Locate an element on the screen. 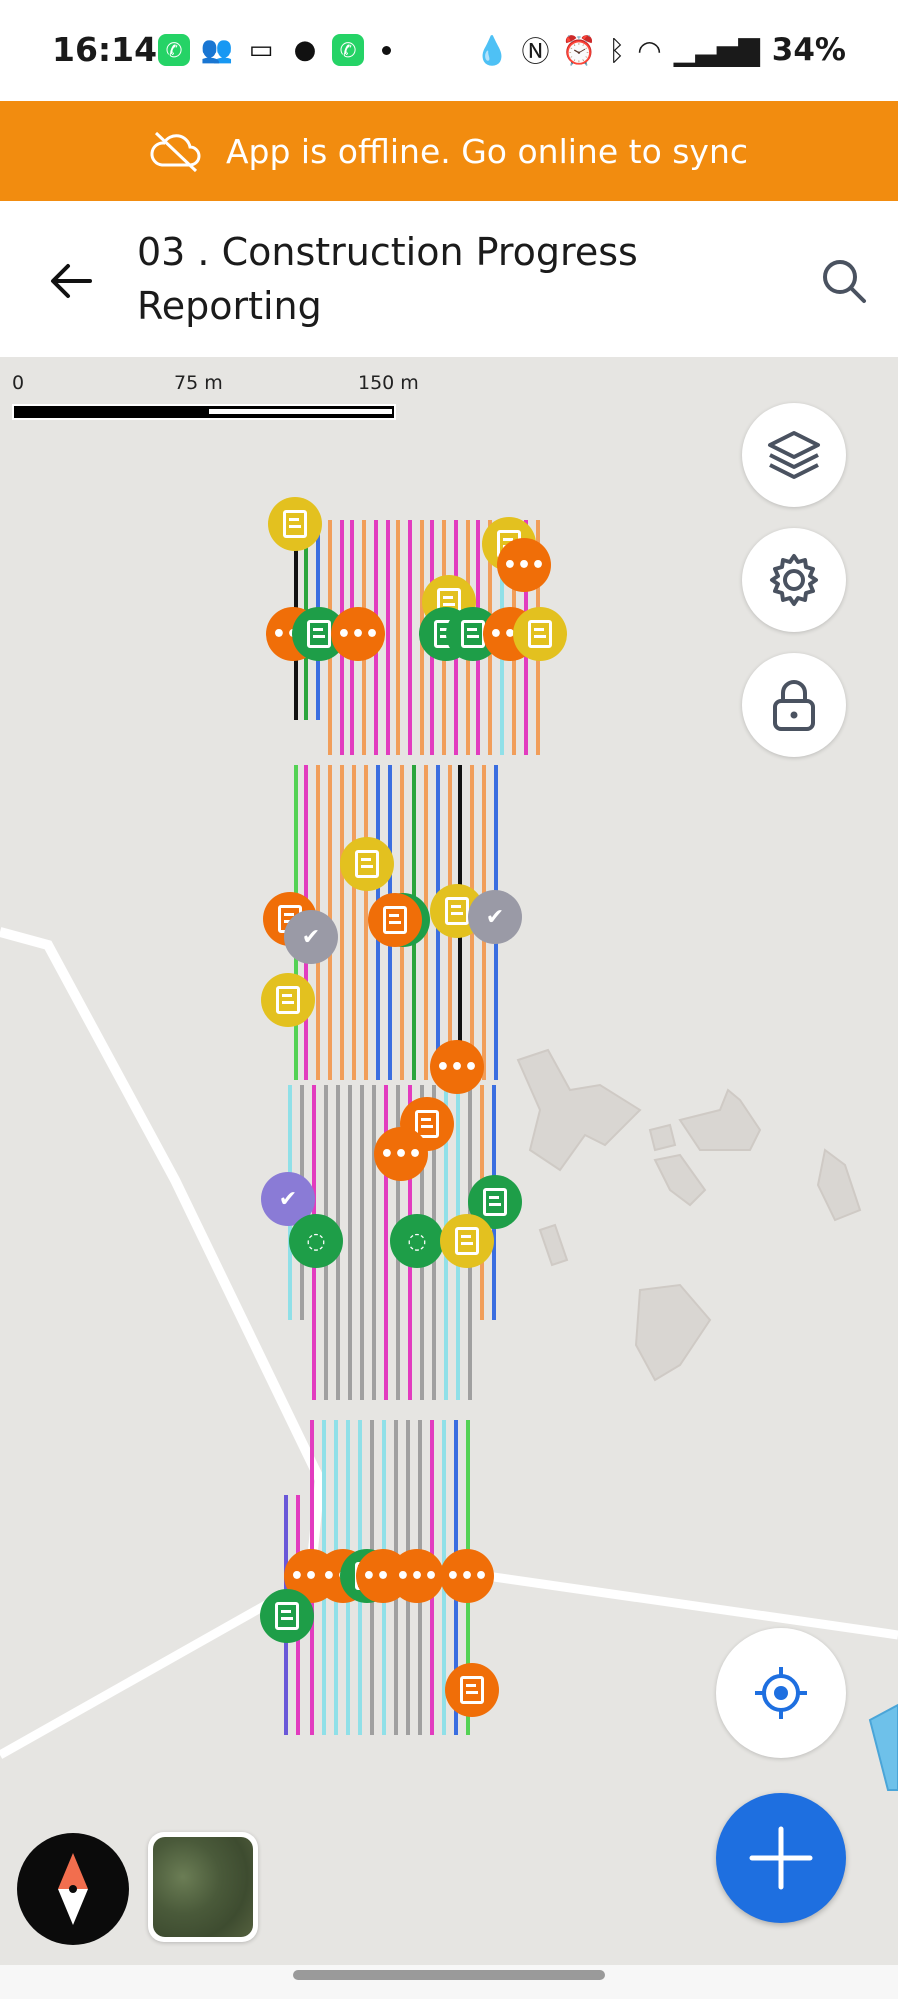  group-icon: 👥 is located at coordinates (217, 50).